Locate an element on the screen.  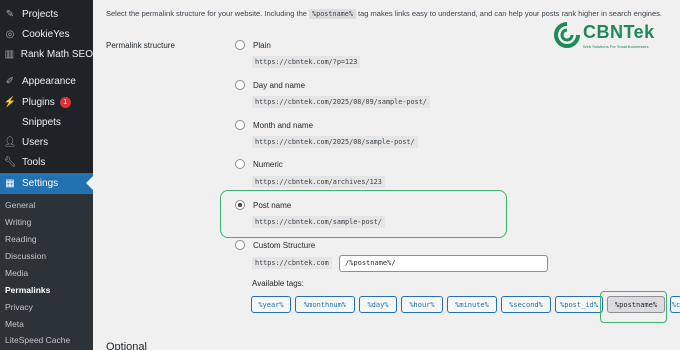
user-icon: 👤︎ is located at coordinates (10, 142).